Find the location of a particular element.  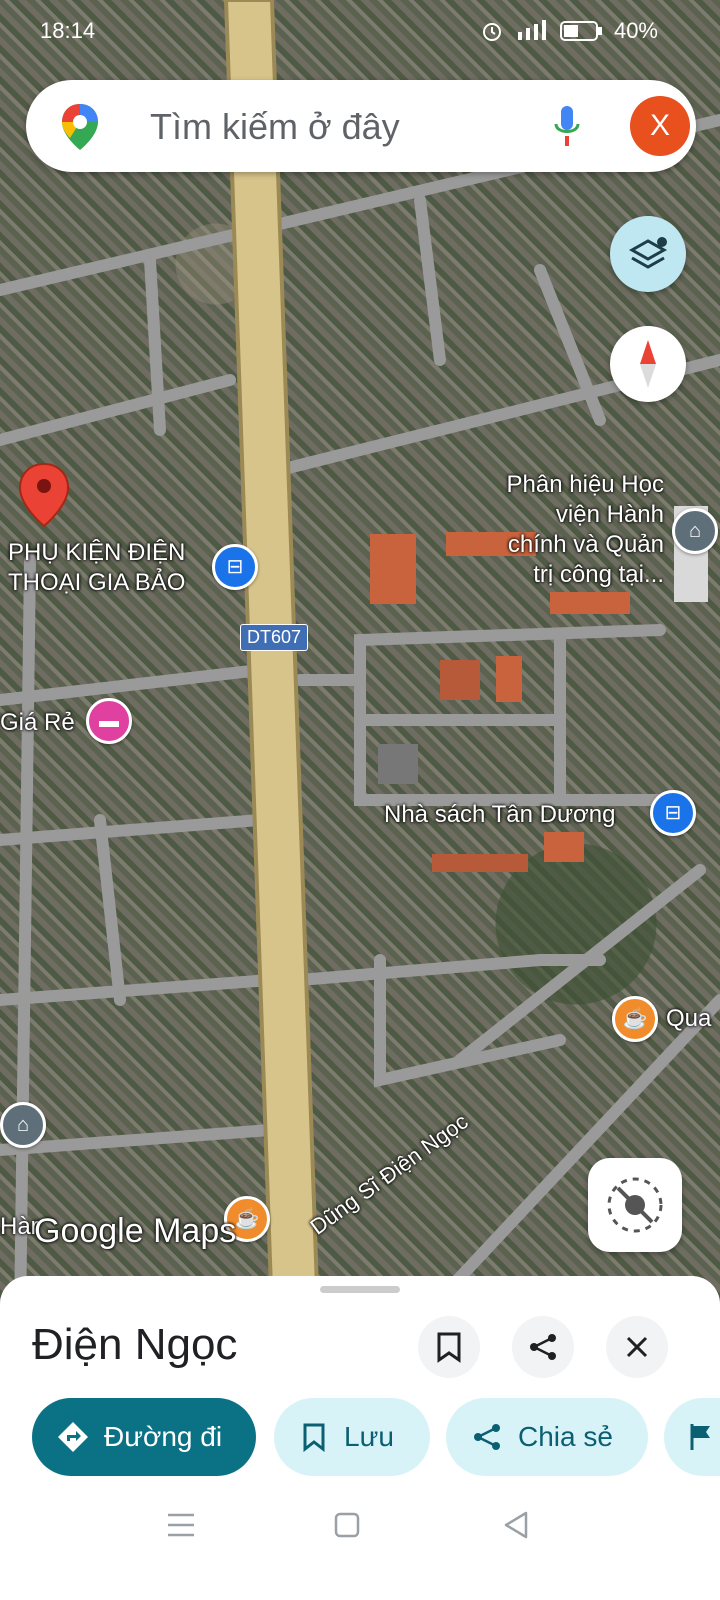

battery-icon is located at coordinates (581, 31).